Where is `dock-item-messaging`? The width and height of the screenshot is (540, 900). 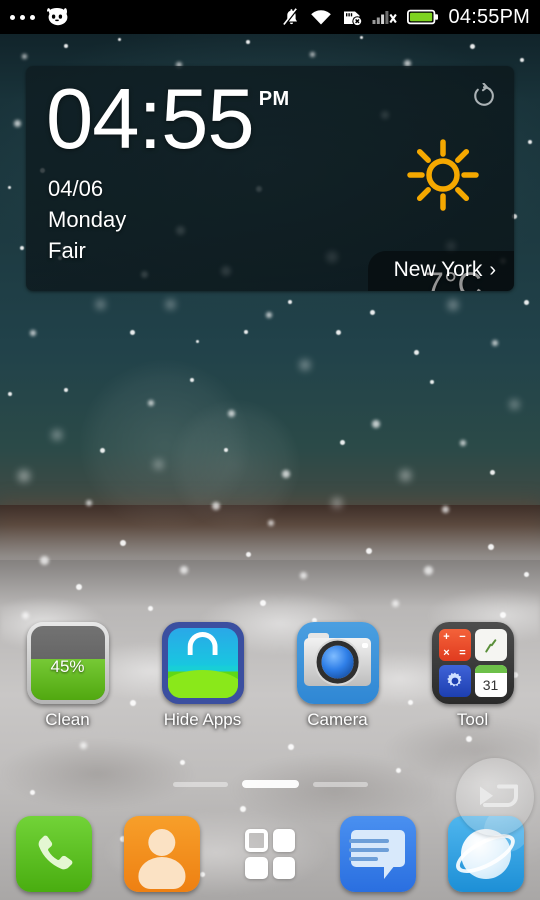 dock-item-messaging is located at coordinates (378, 854).